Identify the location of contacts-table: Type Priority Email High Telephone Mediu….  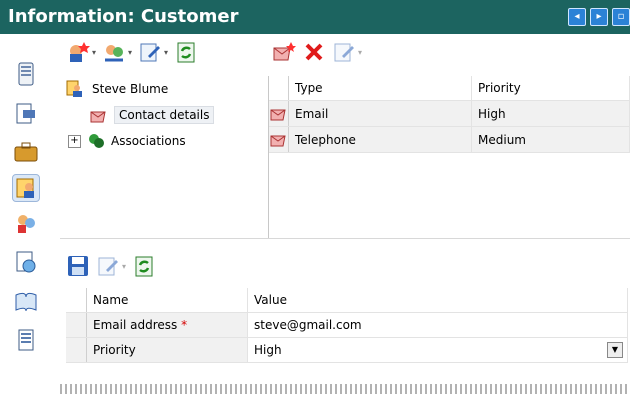
(449, 114).